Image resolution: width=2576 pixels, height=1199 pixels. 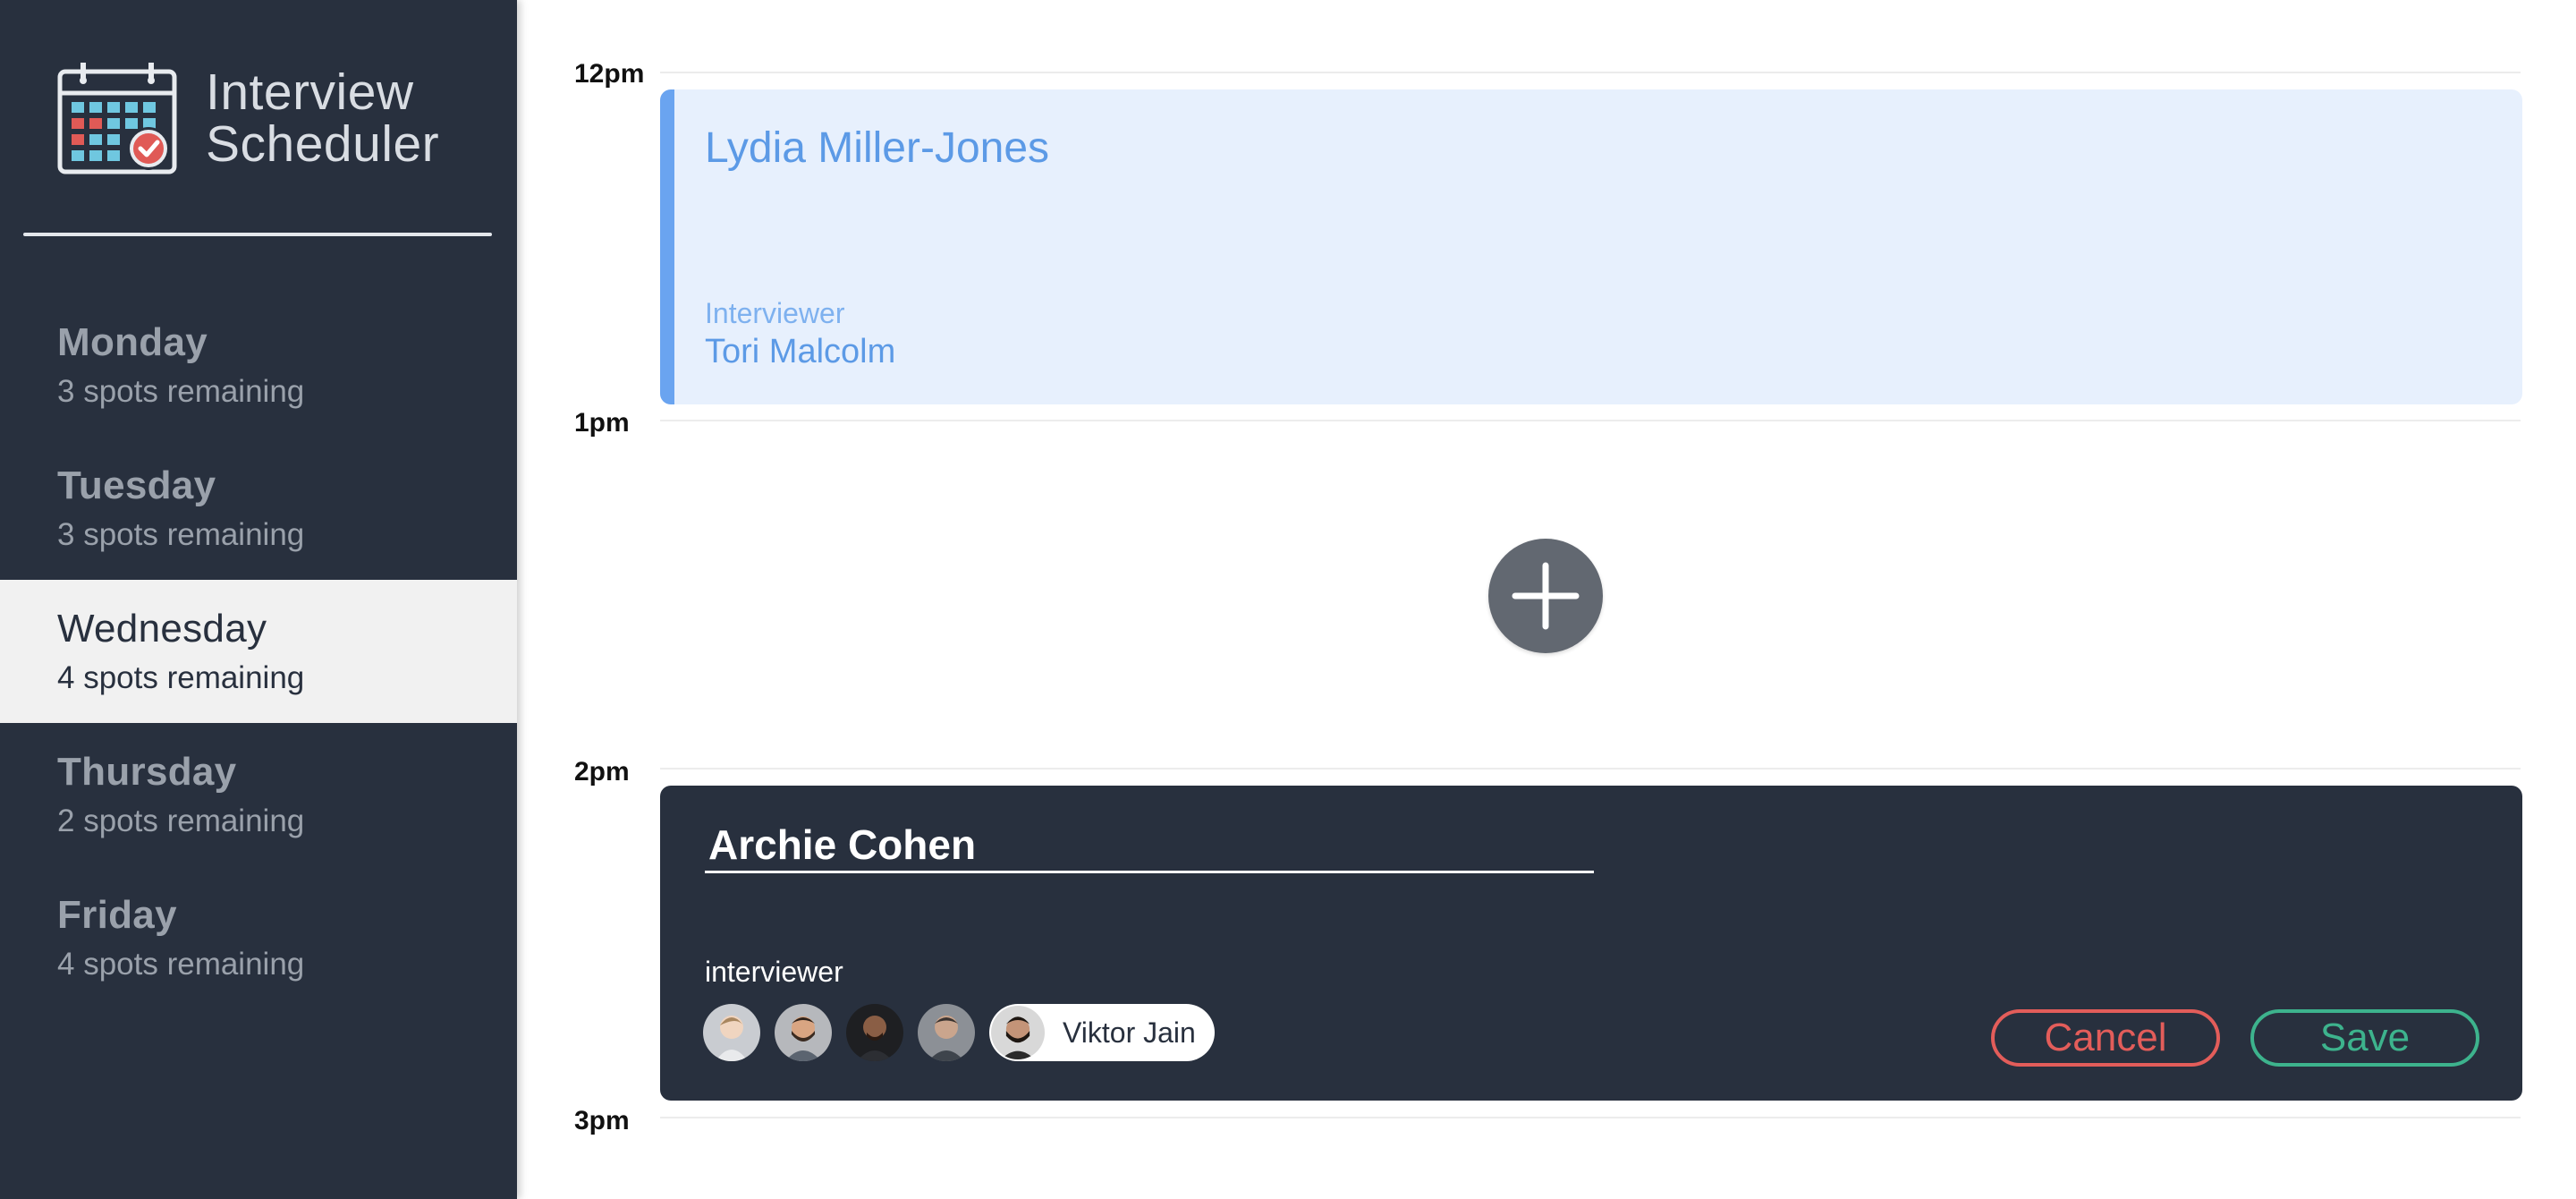 I want to click on hour-label-12pm: 12pm, so click(x=609, y=74).